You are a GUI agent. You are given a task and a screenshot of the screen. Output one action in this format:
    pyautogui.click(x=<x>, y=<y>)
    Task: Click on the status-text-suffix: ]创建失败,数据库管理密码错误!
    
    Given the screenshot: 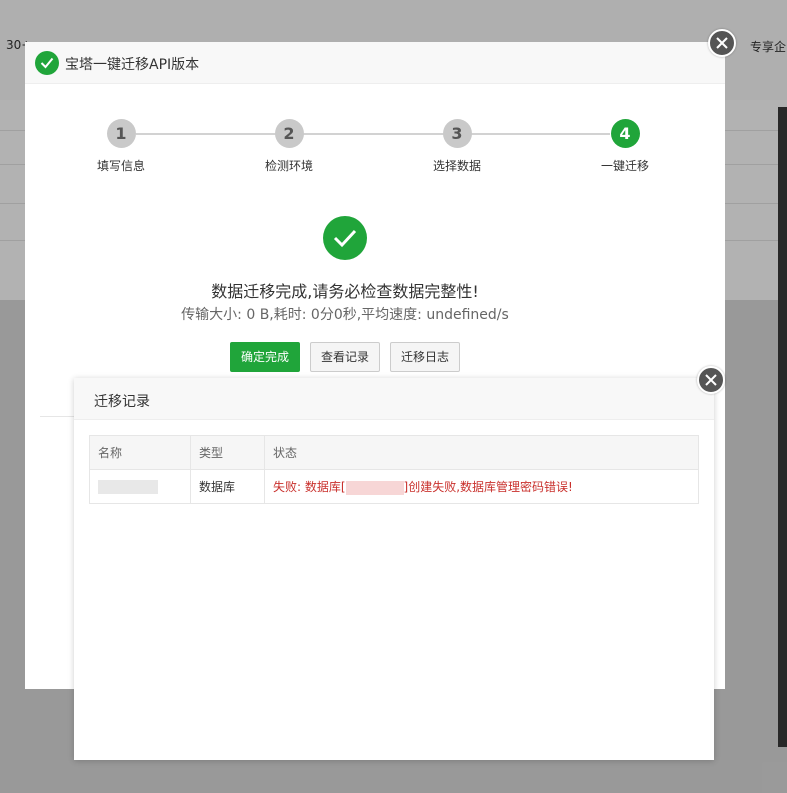 What is the action you would take?
    pyautogui.click(x=488, y=487)
    